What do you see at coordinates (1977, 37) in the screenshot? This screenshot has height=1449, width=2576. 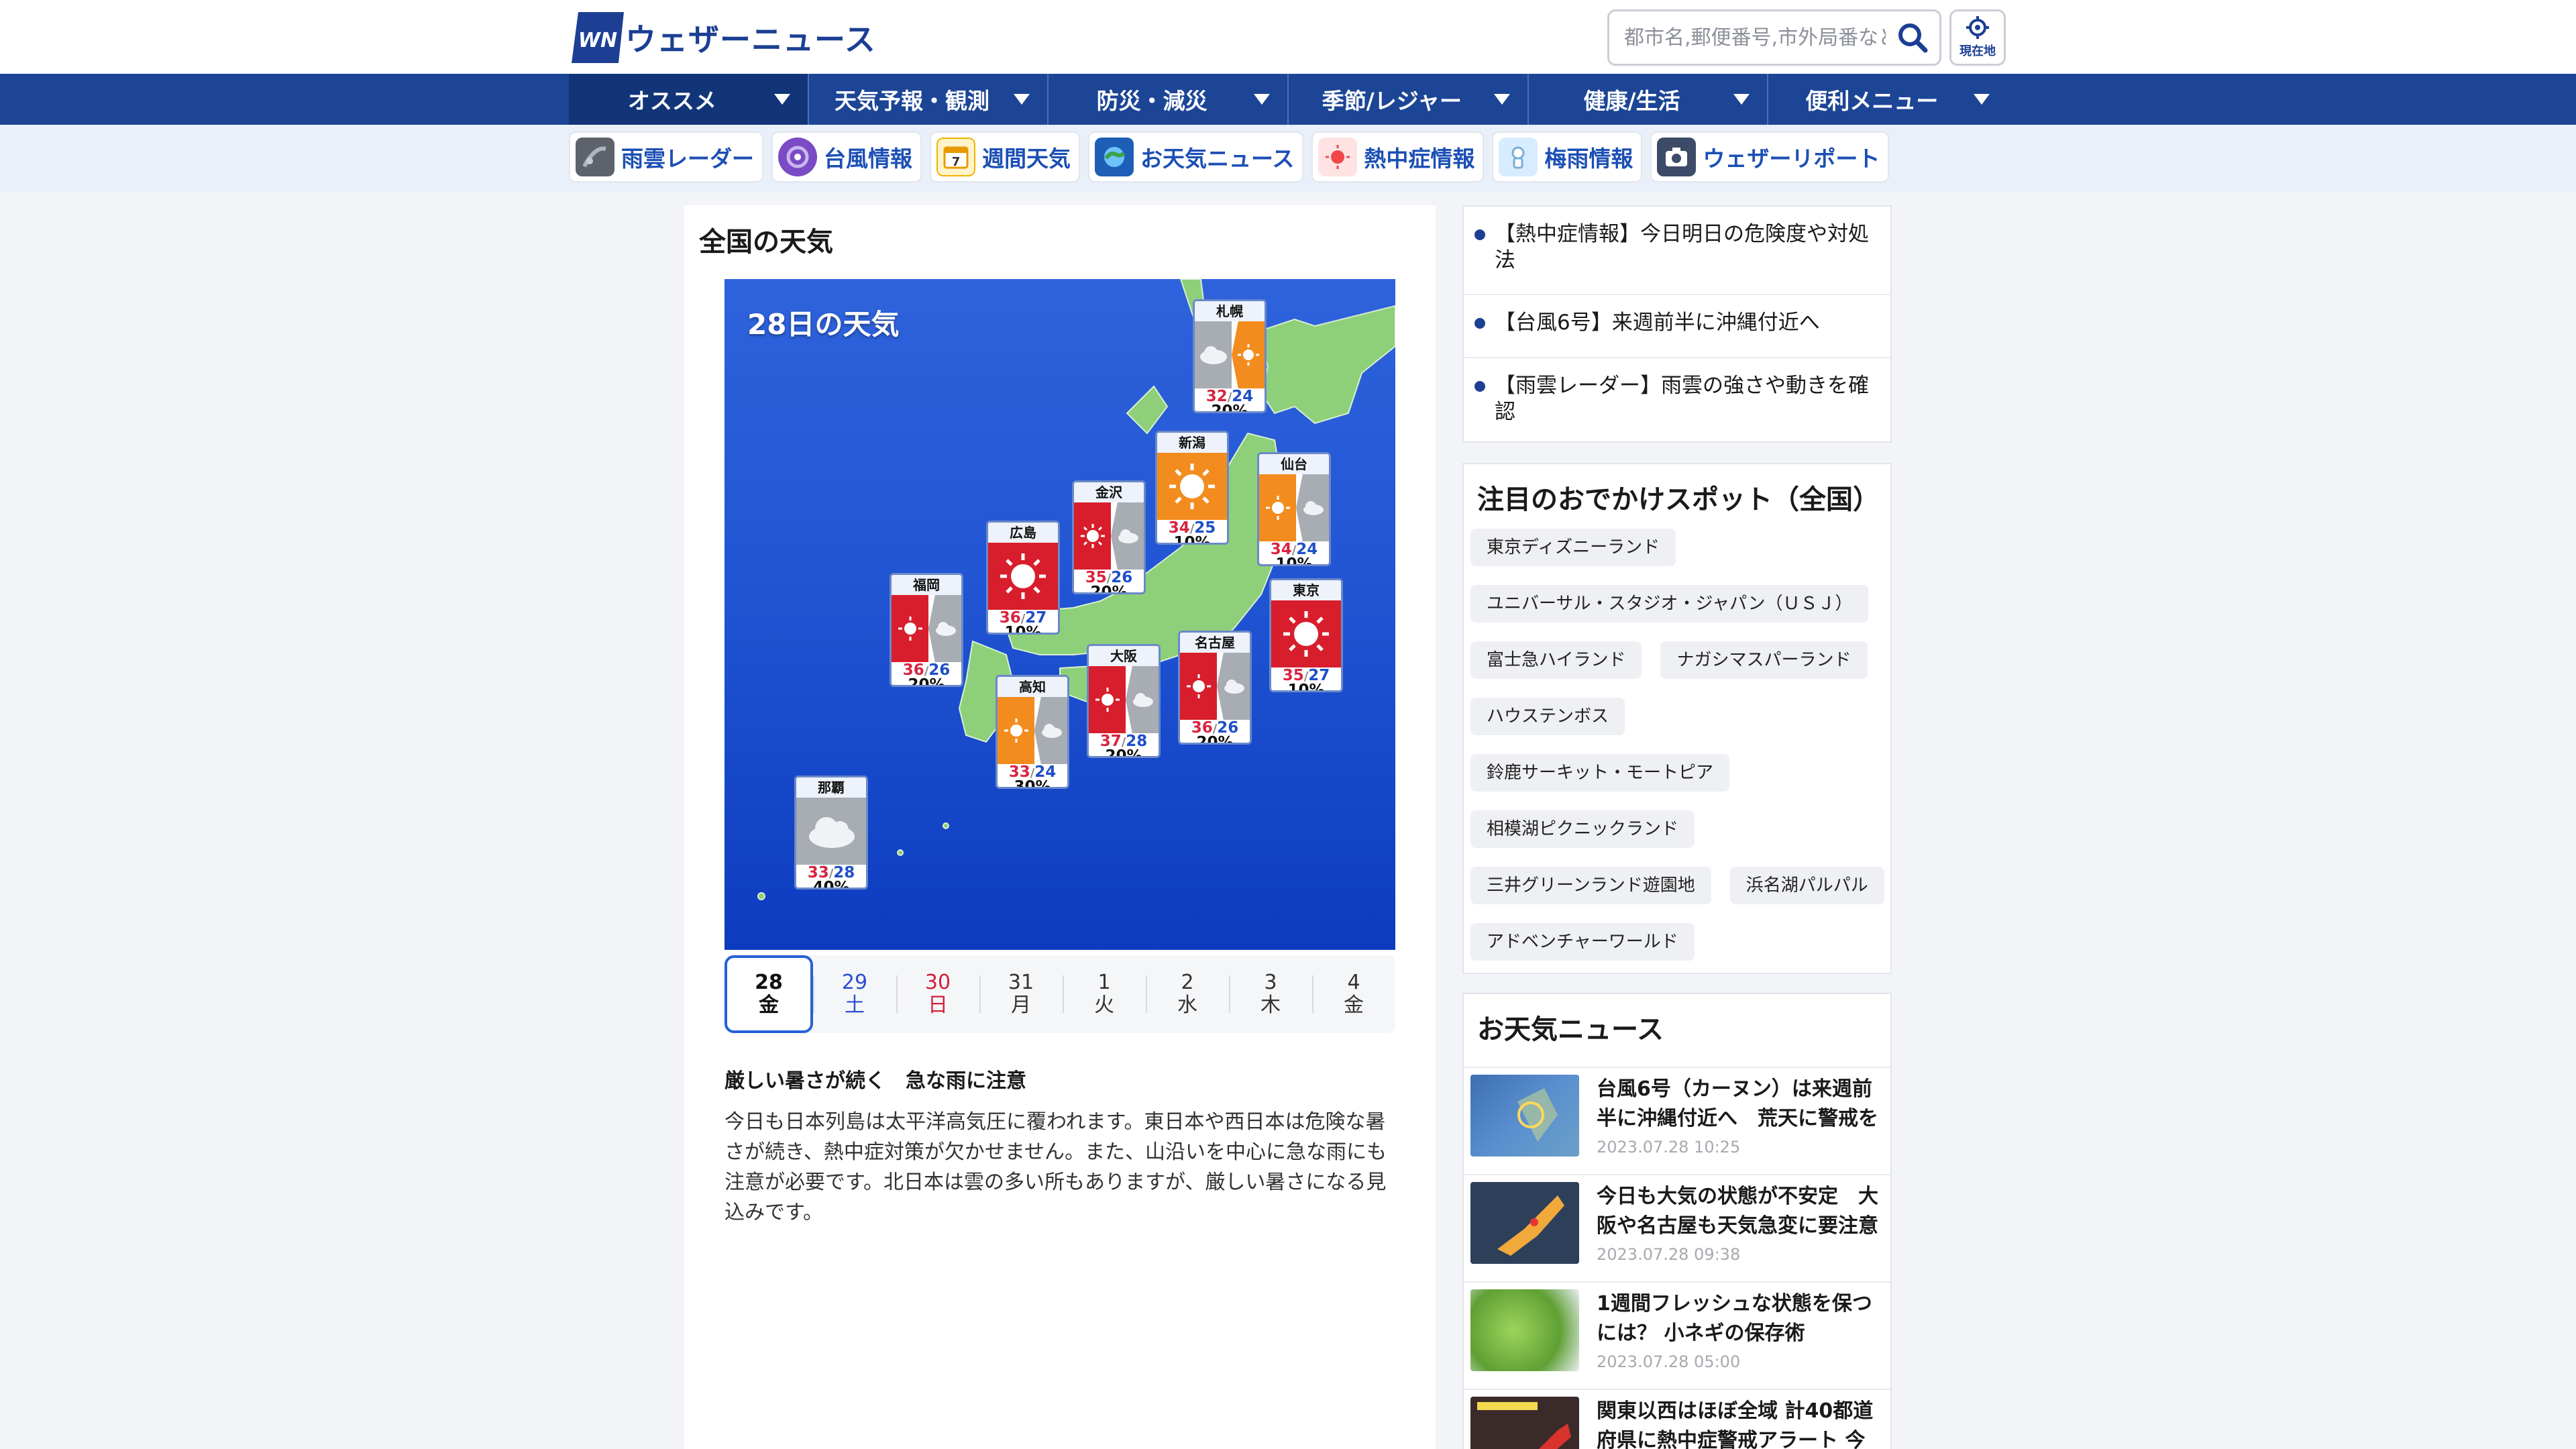 I see `current-location-button: 現在地` at bounding box center [1977, 37].